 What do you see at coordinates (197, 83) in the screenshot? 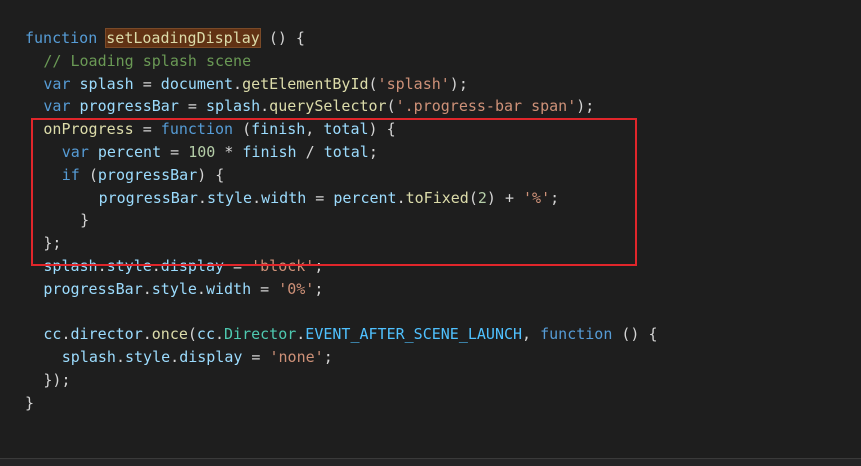
I see `identifier: document` at bounding box center [197, 83].